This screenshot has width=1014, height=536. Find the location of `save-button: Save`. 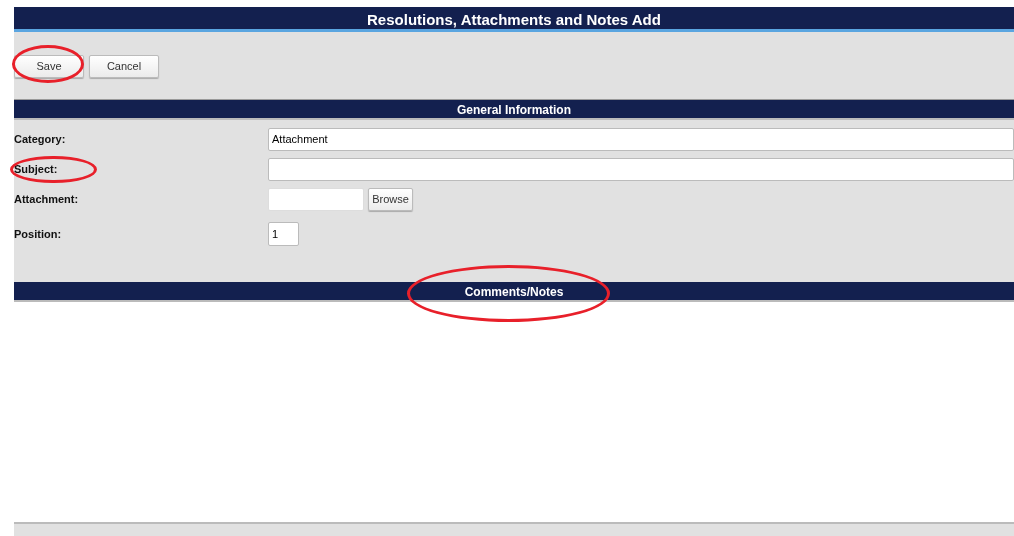

save-button: Save is located at coordinates (49, 66).